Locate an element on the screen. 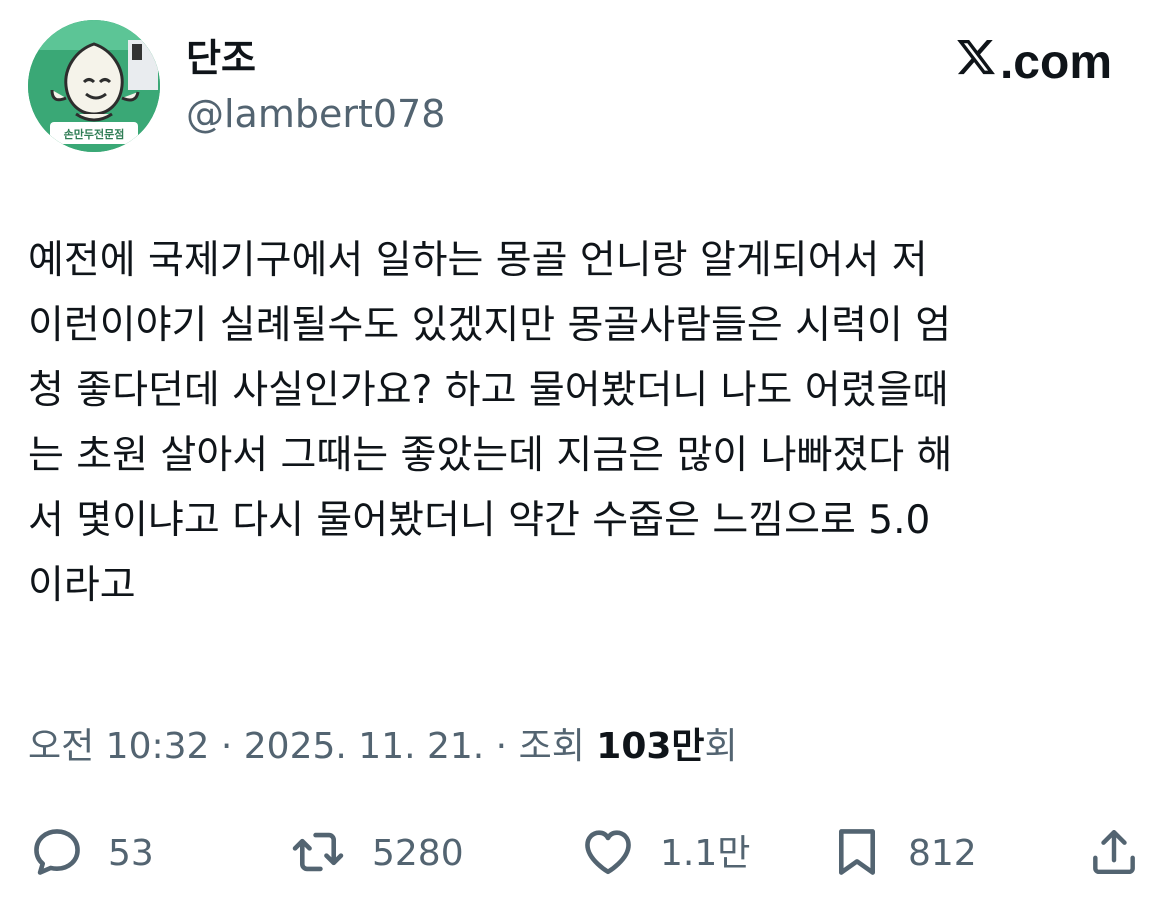  avatar: 손만두전문점 is located at coordinates (94, 86).